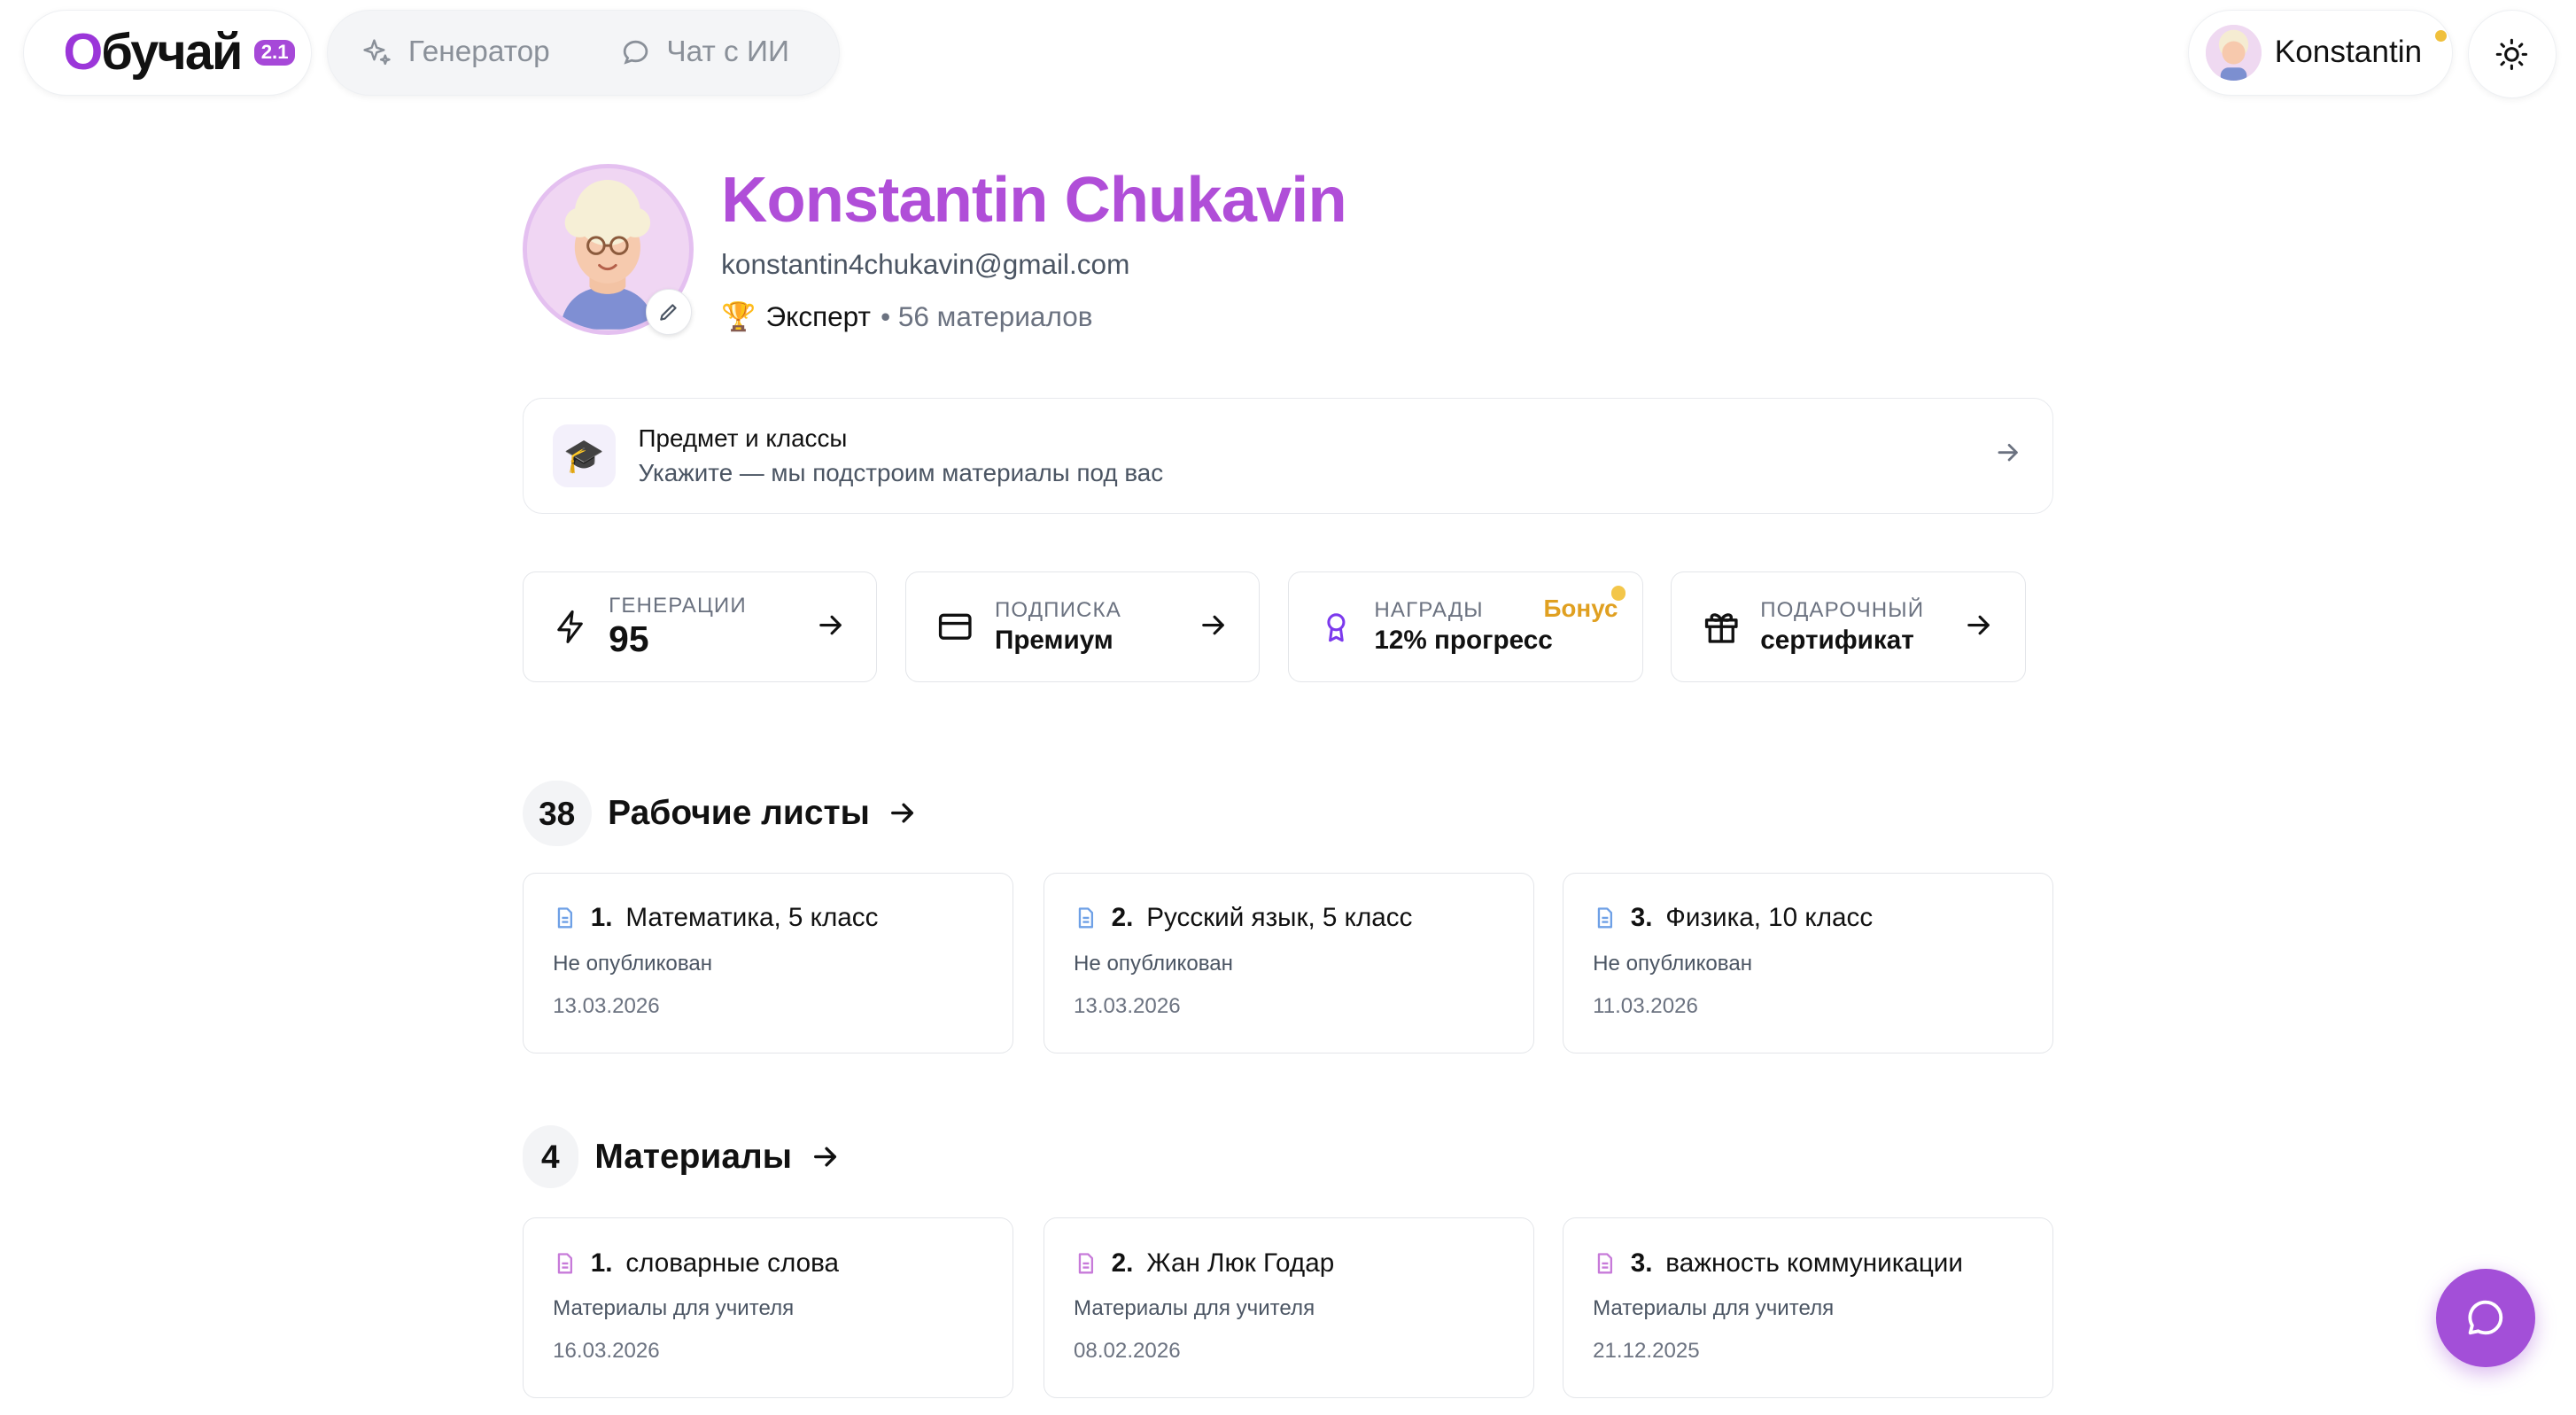  Describe the element at coordinates (1240, 1263) in the screenshot. I see `card-name: Жан Люк Годар` at that location.